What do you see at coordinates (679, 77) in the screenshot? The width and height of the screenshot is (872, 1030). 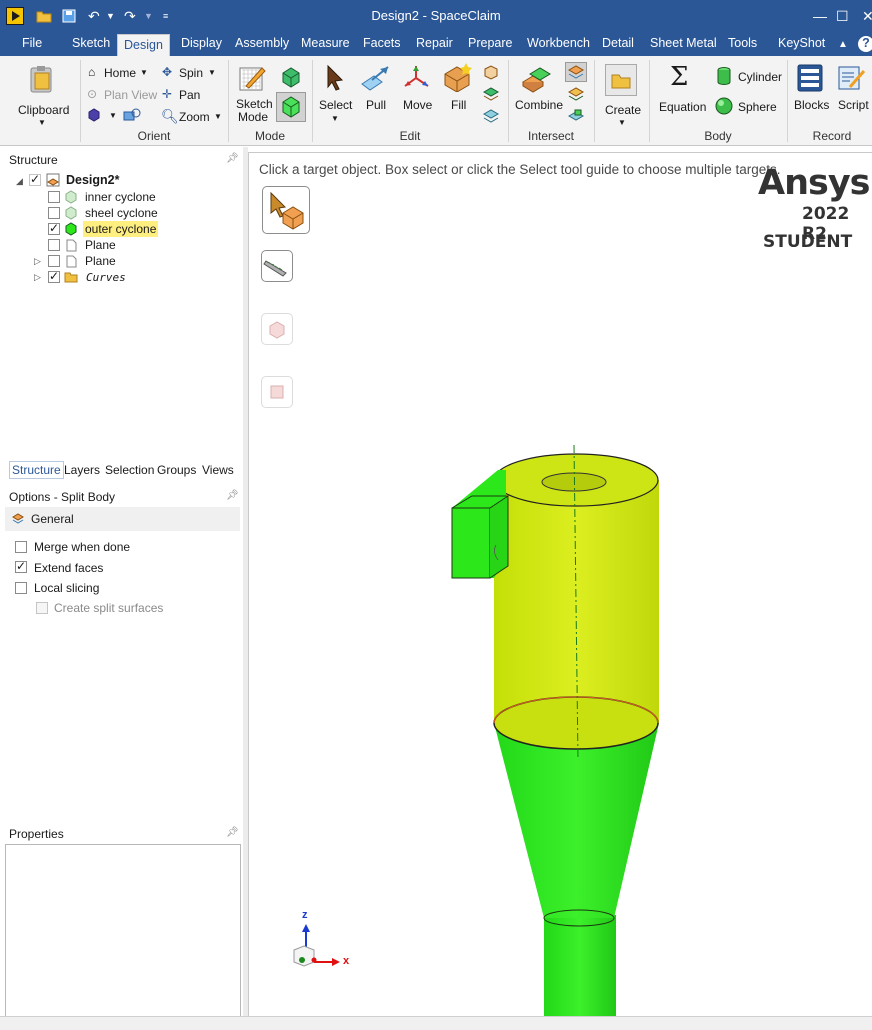 I see `equation-icon: Σ` at bounding box center [679, 77].